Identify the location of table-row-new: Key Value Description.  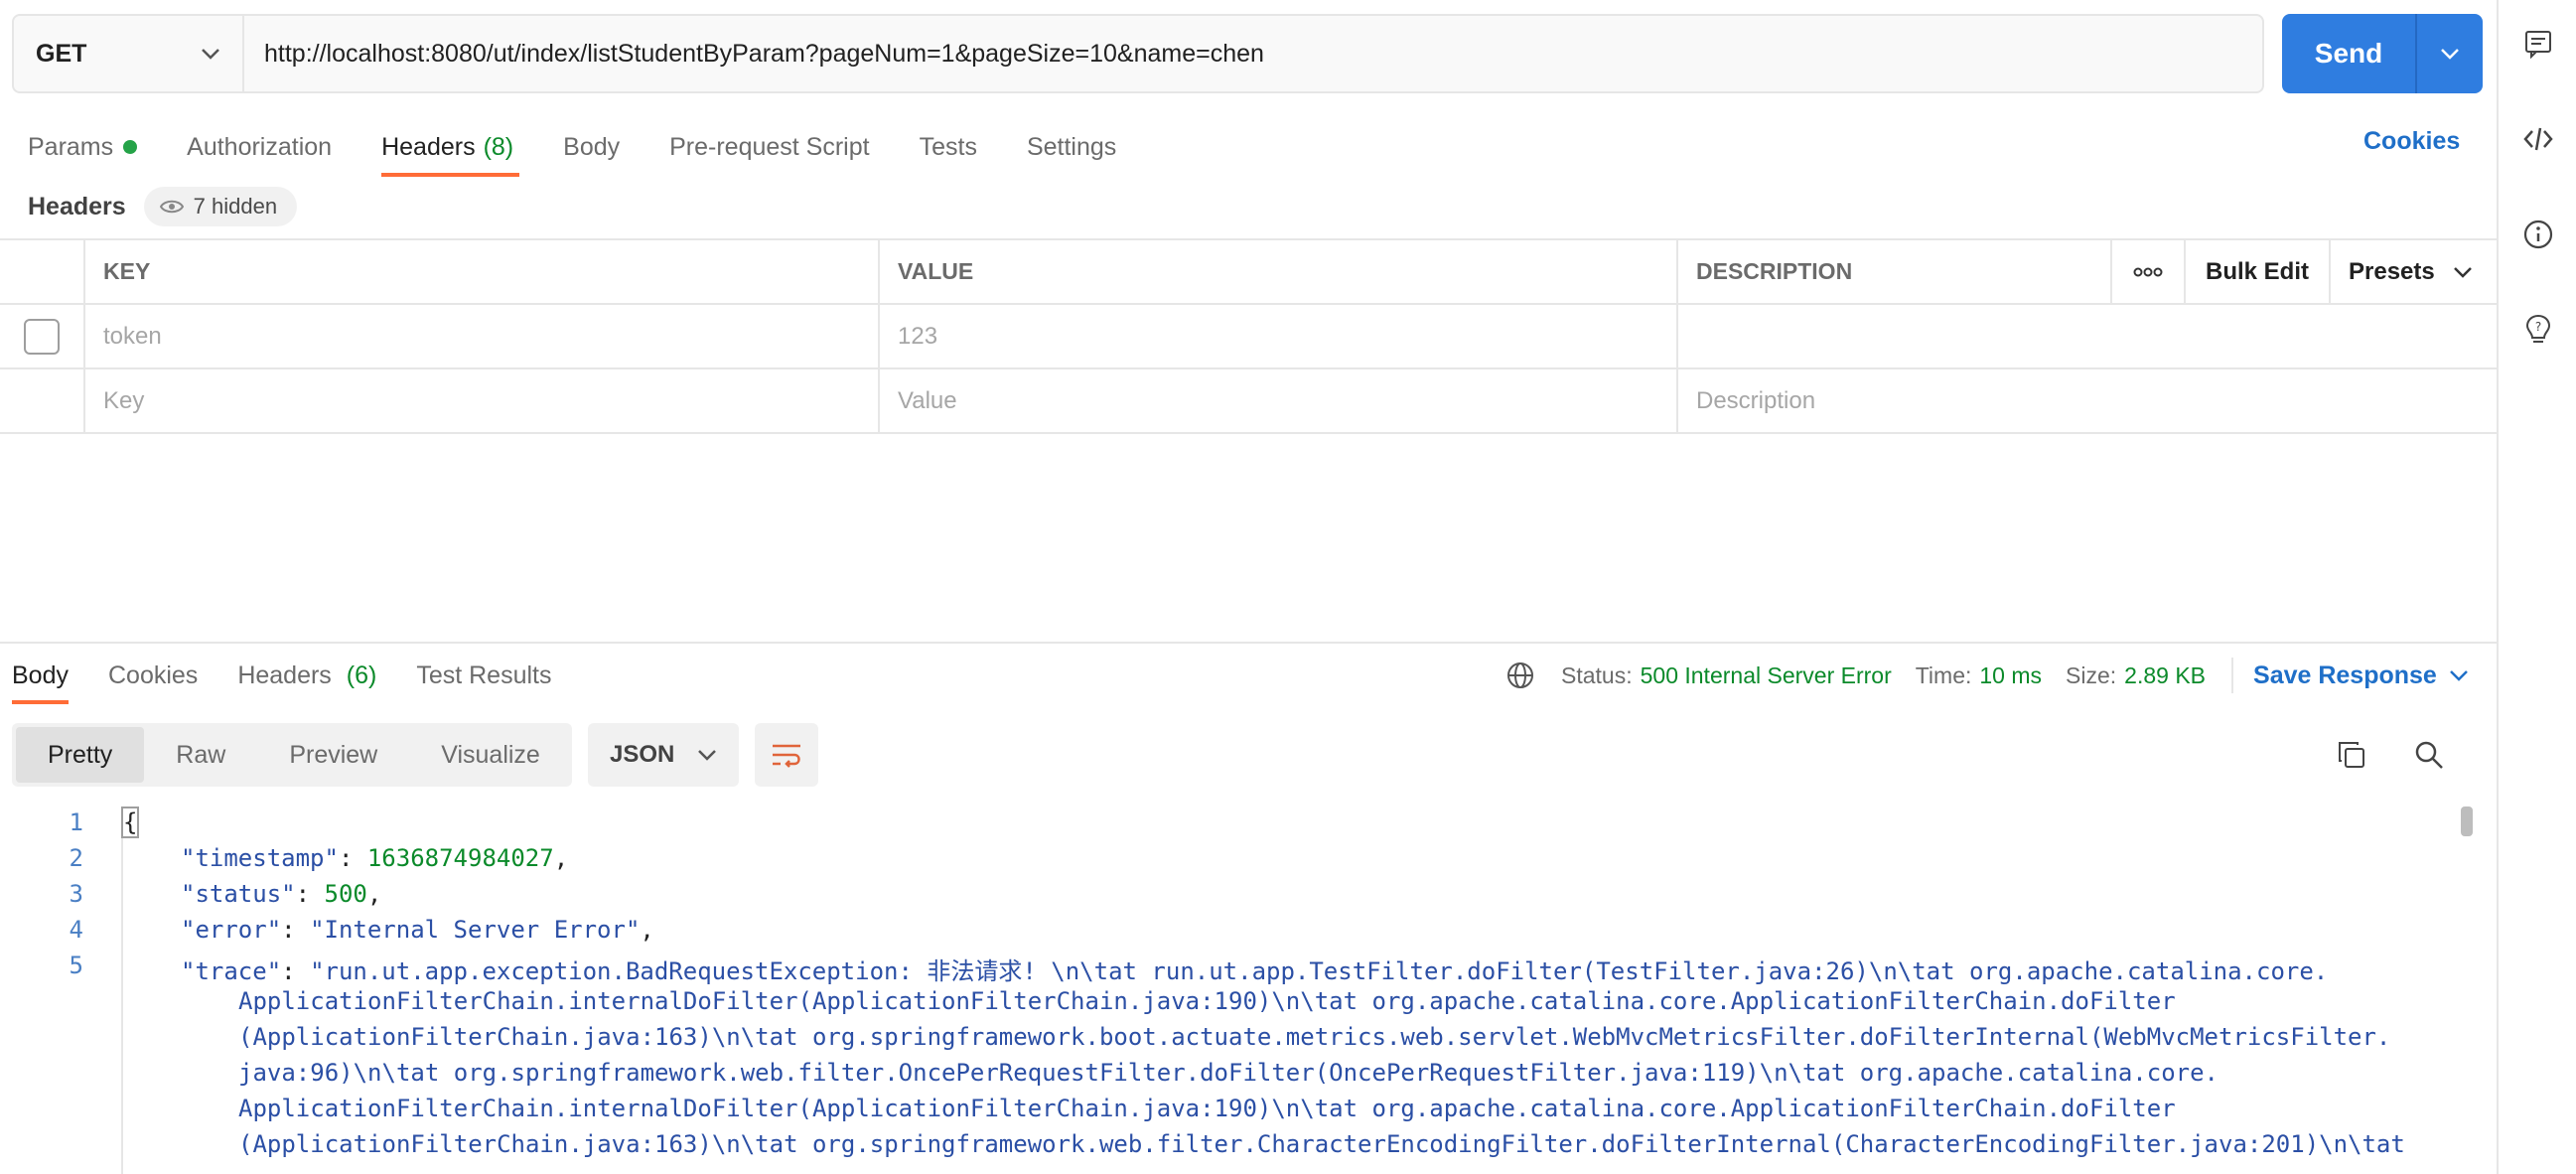
(1248, 401).